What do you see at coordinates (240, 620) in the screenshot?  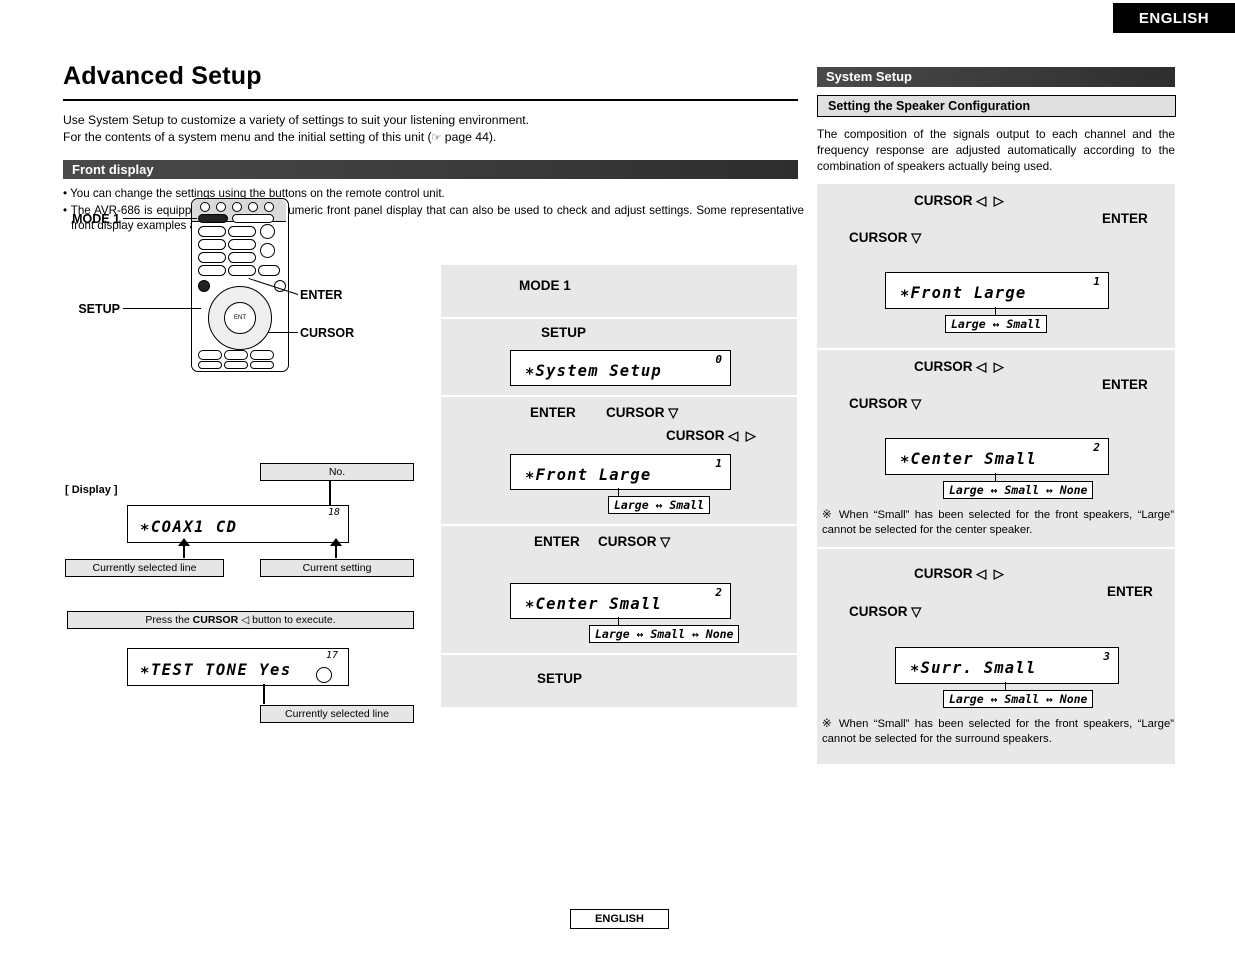 I see `legend-press-cursor-instruction: Press the CURSOR ◁ button to execute.` at bounding box center [240, 620].